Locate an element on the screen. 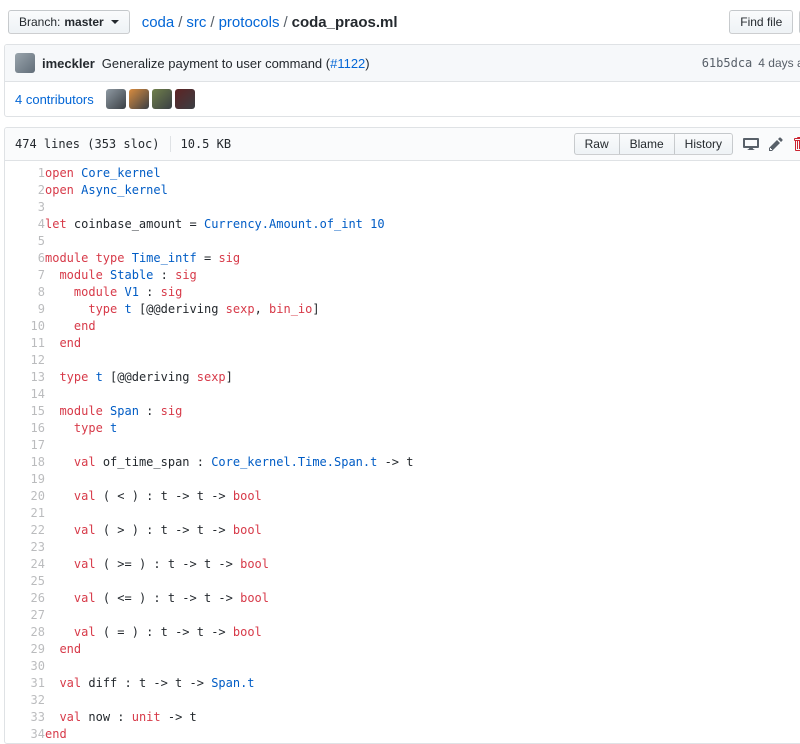  raw-button: Raw is located at coordinates (596, 144).